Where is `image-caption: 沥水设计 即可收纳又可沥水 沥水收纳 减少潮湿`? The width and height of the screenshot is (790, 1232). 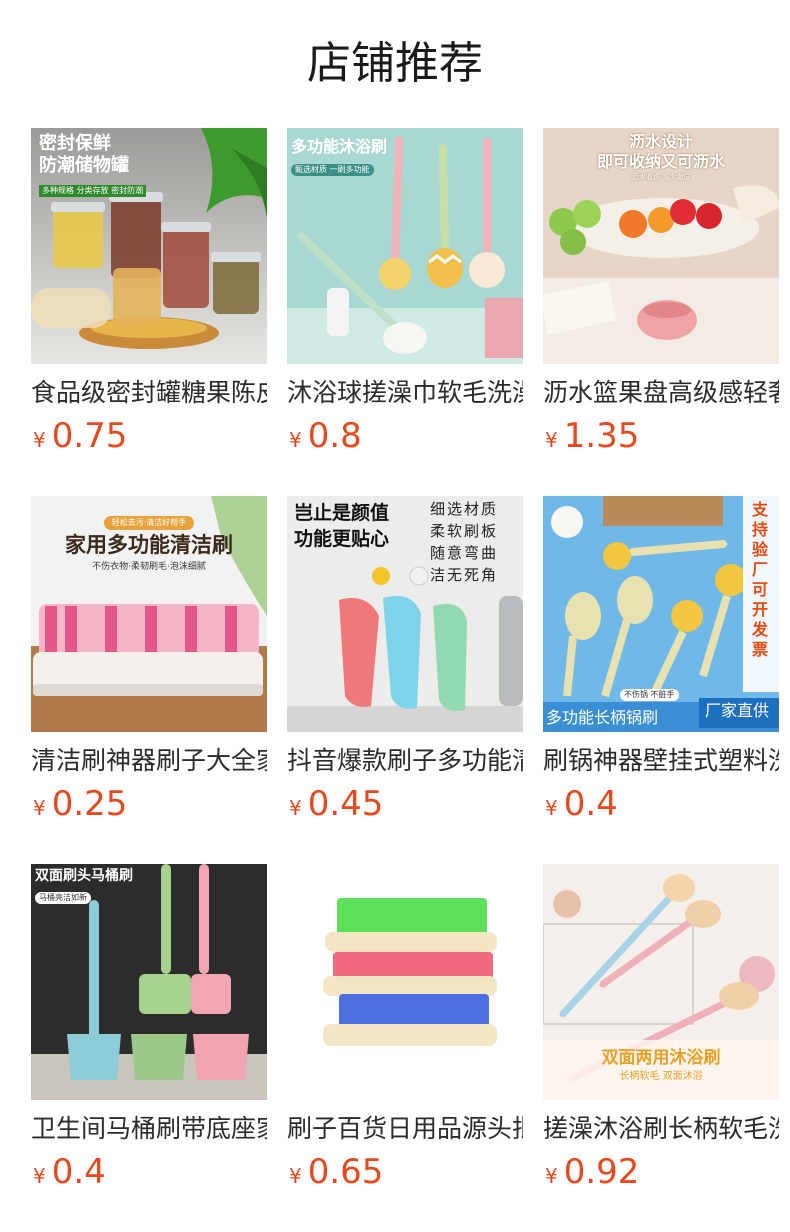 image-caption: 沥水设计 即可收纳又可沥水 沥水收纳 减少潮湿 is located at coordinates (660, 156).